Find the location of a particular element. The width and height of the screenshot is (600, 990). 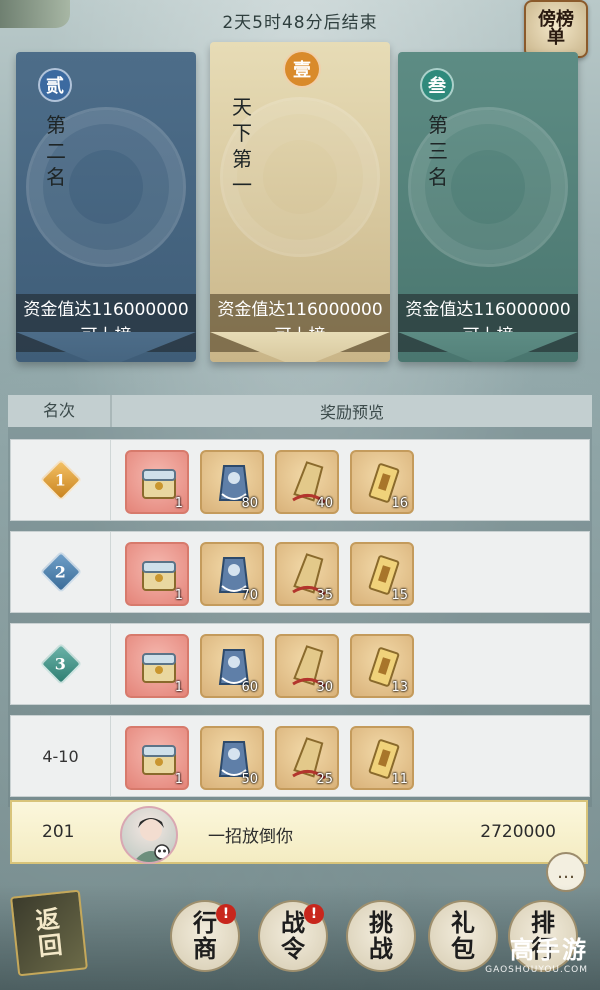

item-quantity: 30 is located at coordinates (324, 687).